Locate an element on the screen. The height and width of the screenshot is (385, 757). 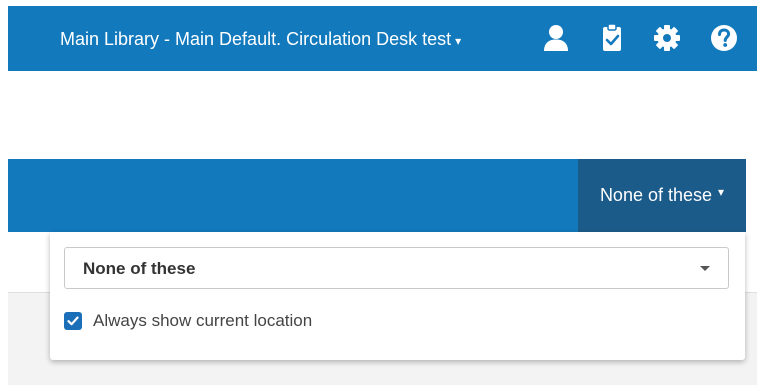
location-toggle-button: None of these ▾ is located at coordinates (662, 195).